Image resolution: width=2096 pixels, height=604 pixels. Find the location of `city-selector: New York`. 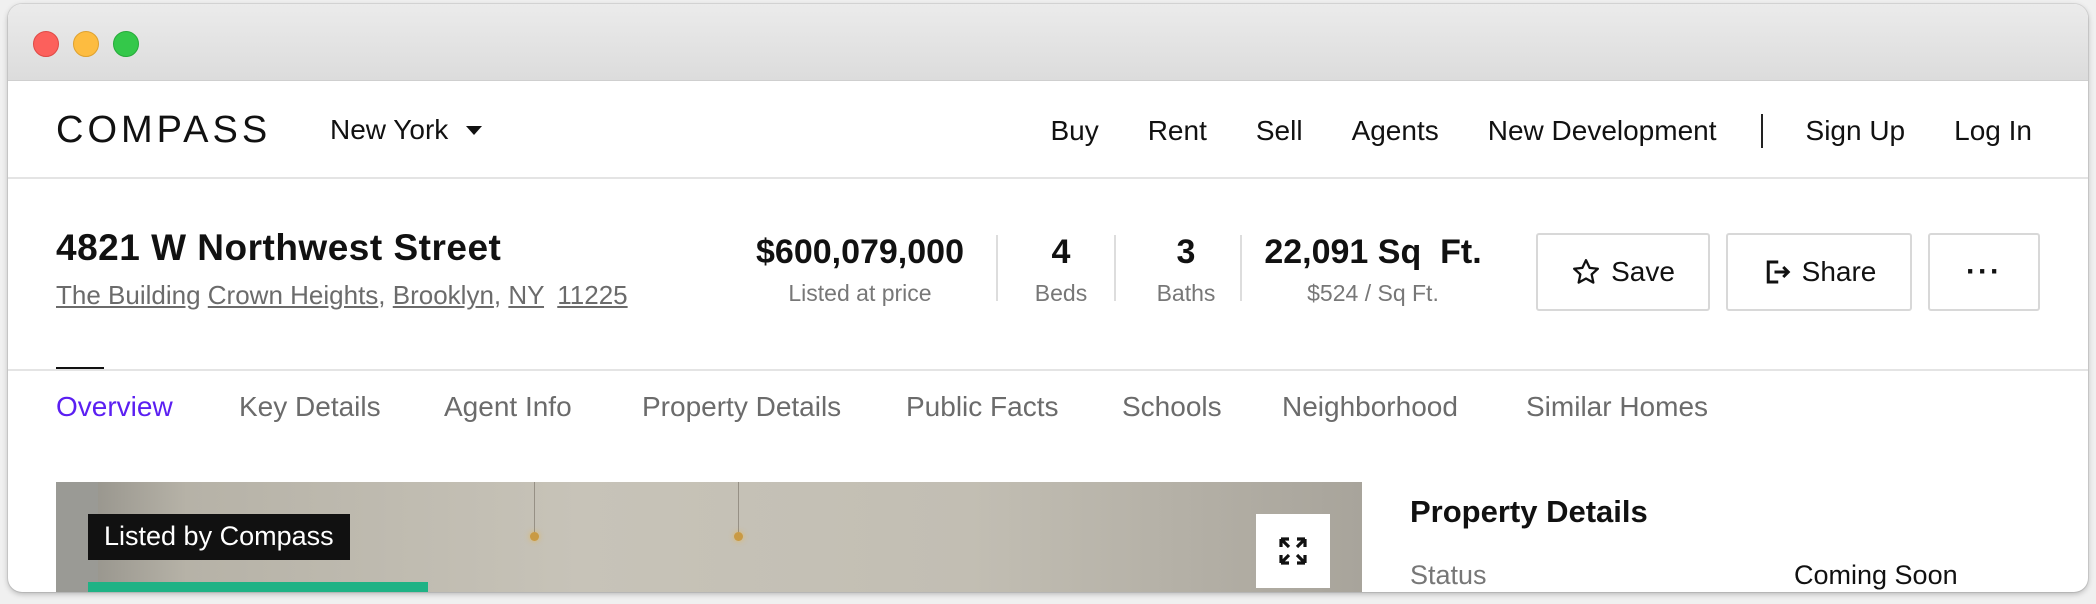

city-selector: New York is located at coordinates (406, 130).